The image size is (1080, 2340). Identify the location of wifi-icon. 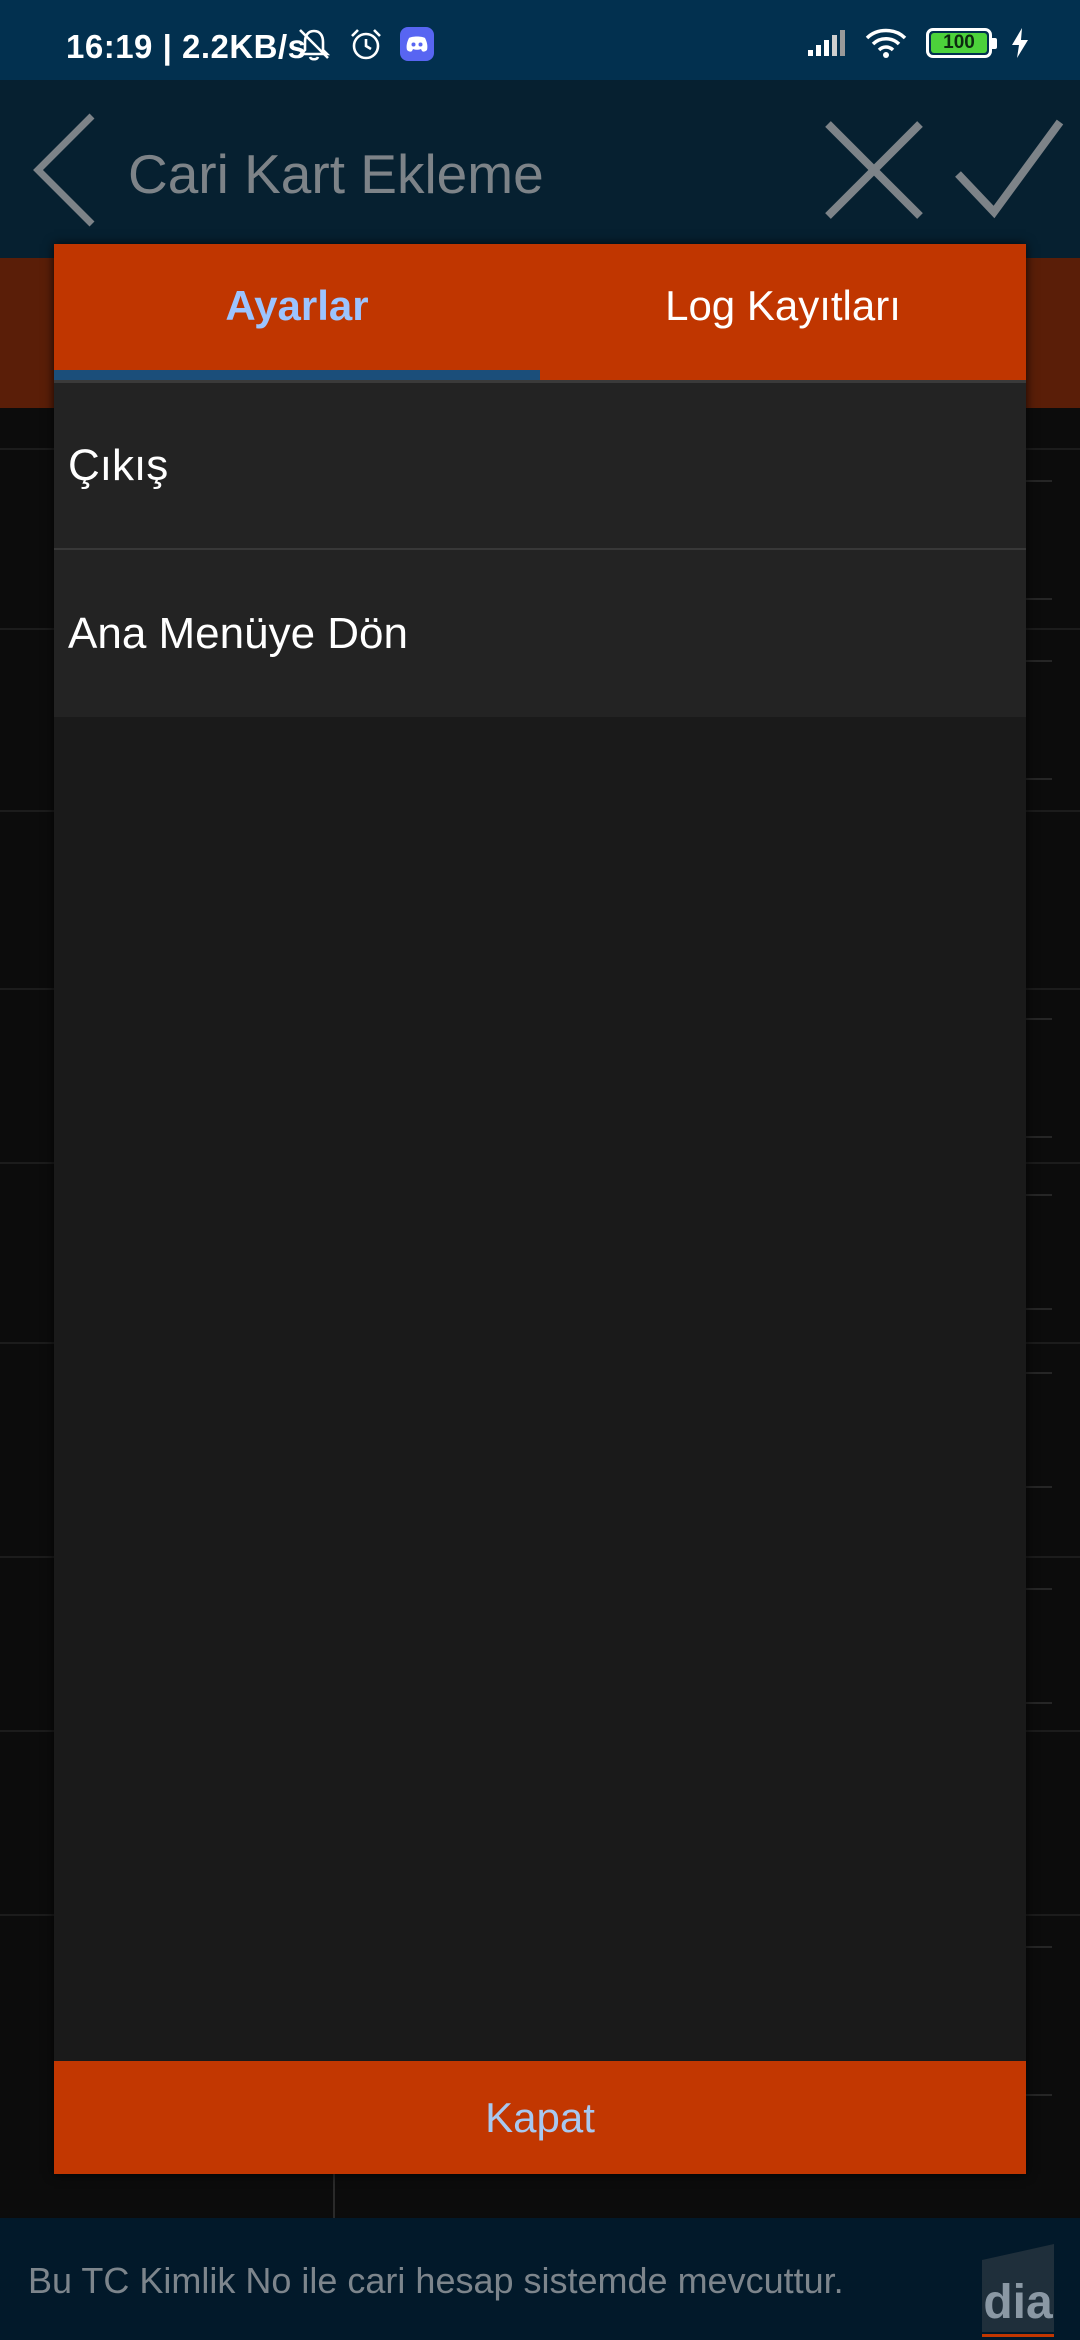
(886, 43).